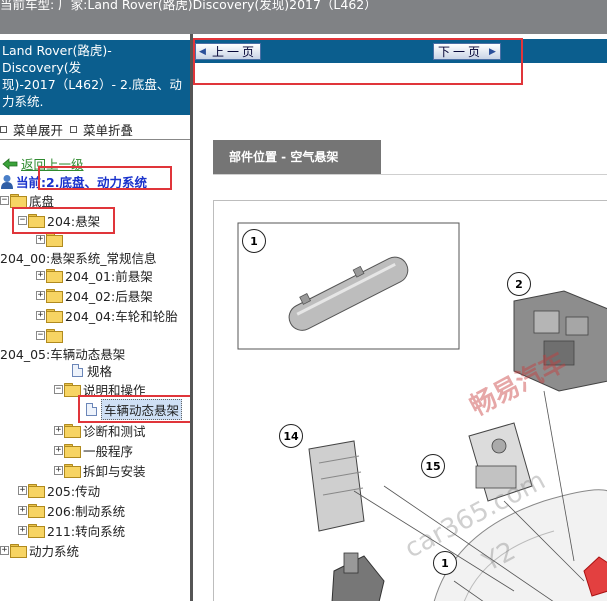 The height and width of the screenshot is (601, 607). Describe the element at coordinates (54, 551) in the screenshot. I see `tree-node-label: 动力系统` at that location.